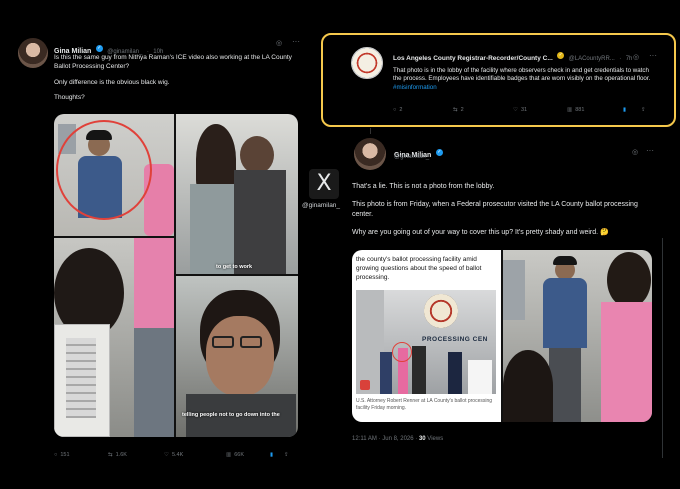 The width and height of the screenshot is (680, 489). Describe the element at coordinates (629, 59) in the screenshot. I see `tweet-time: 7h` at that location.